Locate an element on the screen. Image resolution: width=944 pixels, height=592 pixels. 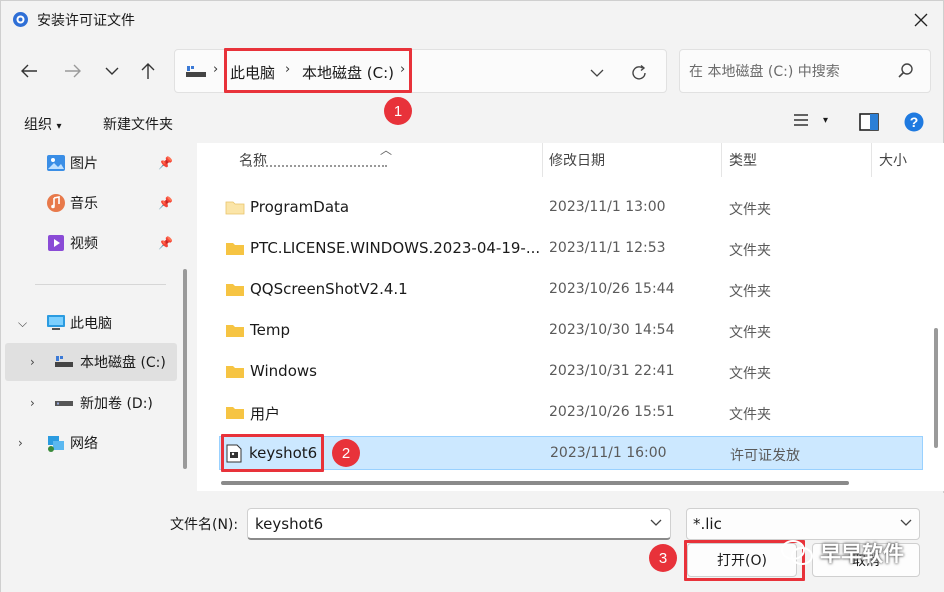
sidebar-item-network: › 网络 is located at coordinates (89, 443).